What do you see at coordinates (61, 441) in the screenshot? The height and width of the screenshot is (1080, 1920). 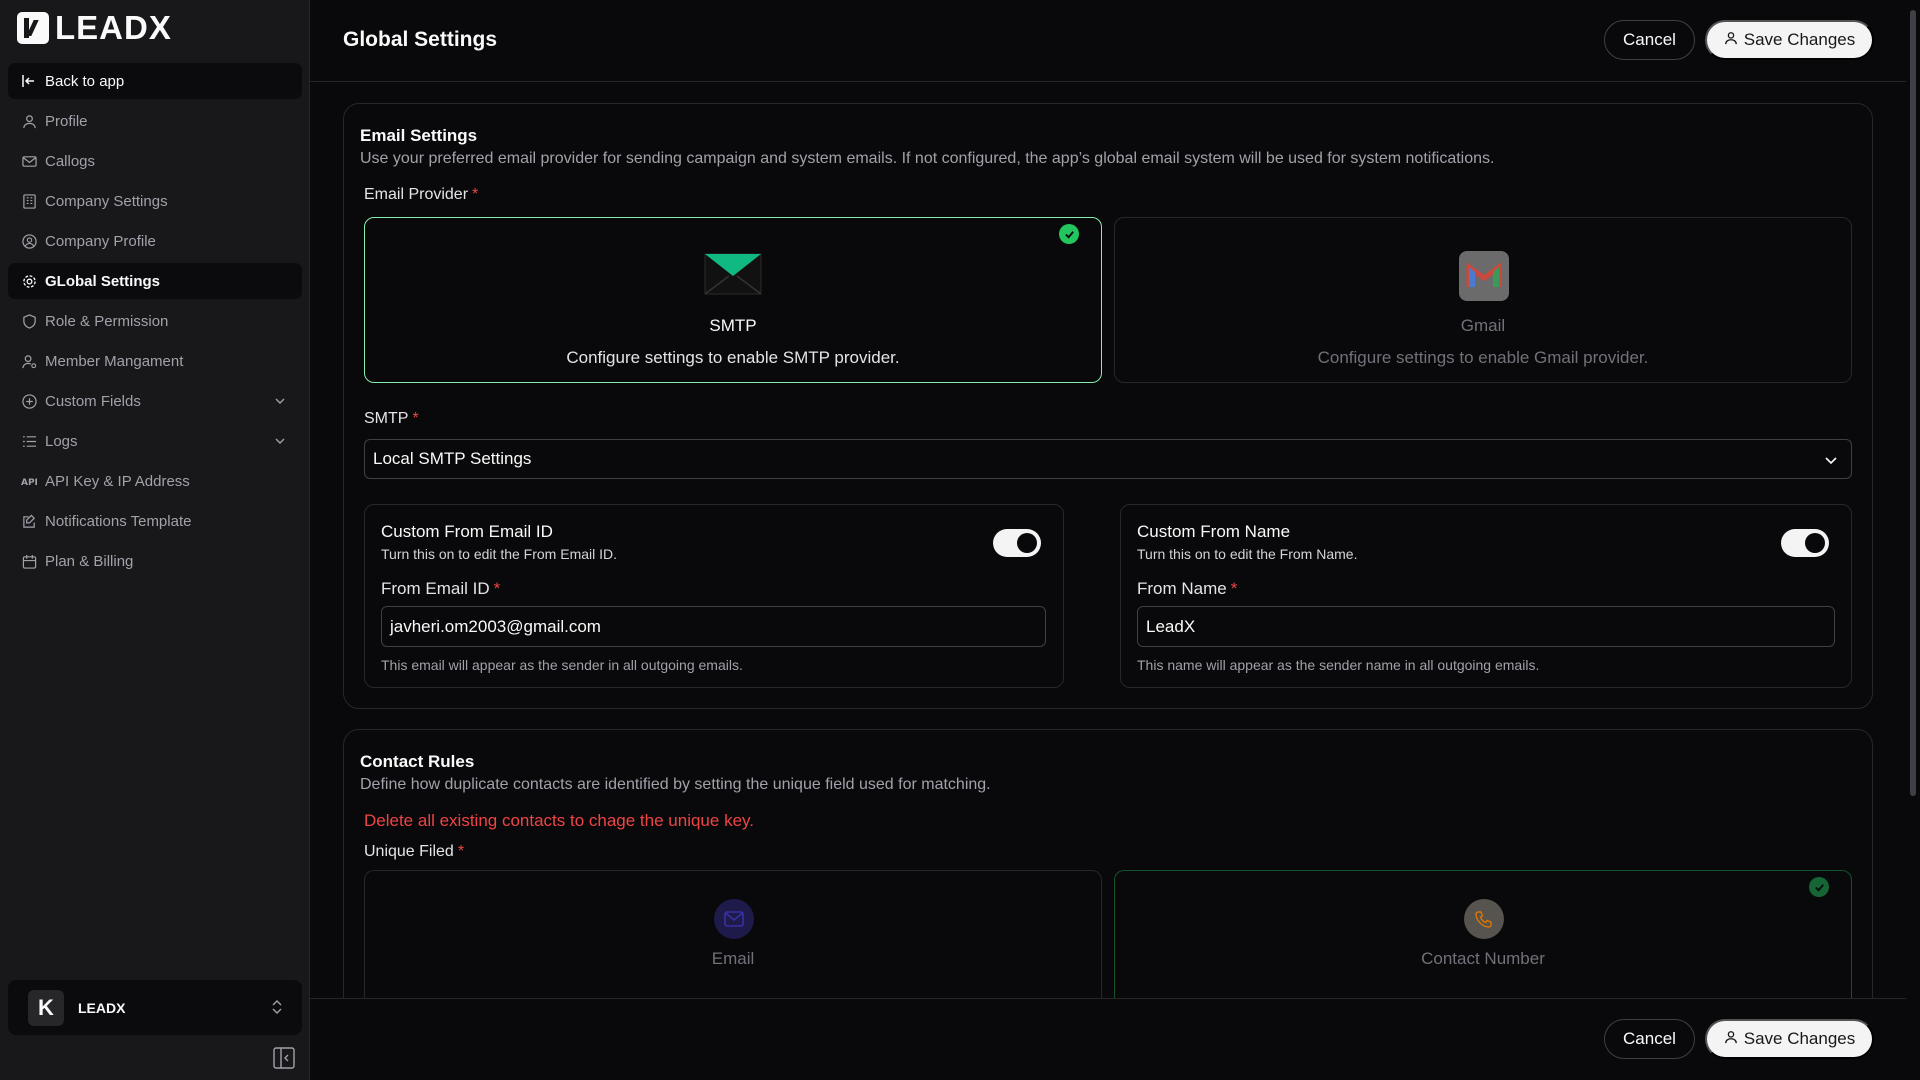 I see `sidebar-item-label: Logs` at bounding box center [61, 441].